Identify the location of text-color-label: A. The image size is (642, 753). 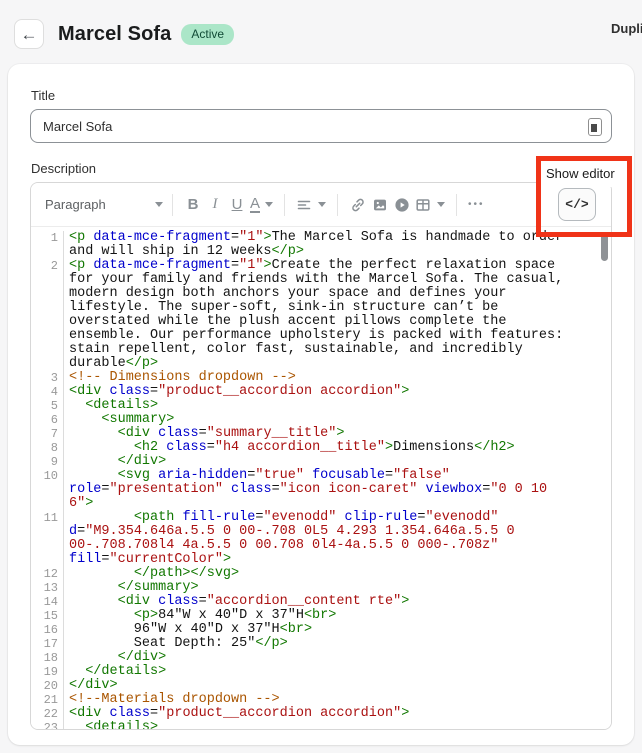
(255, 204).